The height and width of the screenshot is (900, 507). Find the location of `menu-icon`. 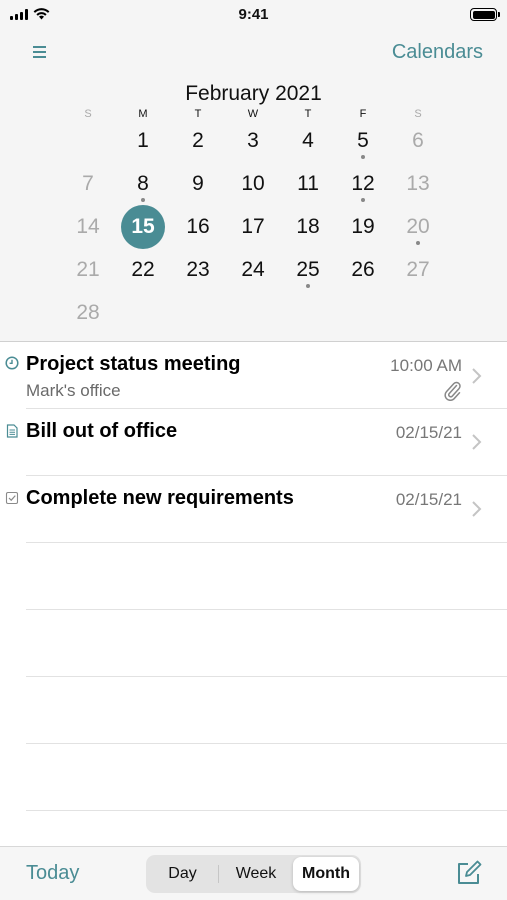

menu-icon is located at coordinates (40, 52).